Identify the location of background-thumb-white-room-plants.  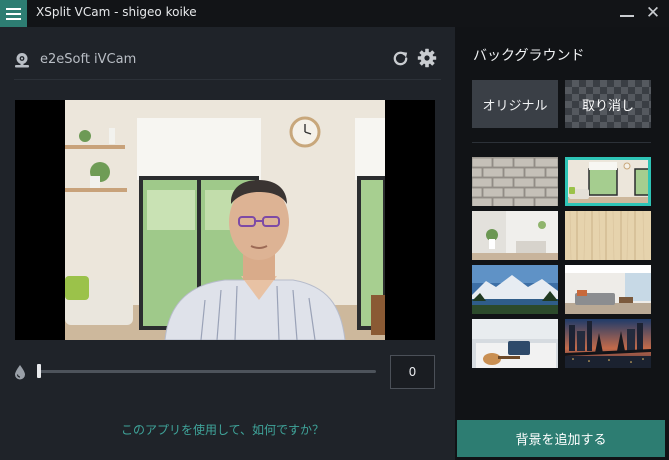
(515, 235).